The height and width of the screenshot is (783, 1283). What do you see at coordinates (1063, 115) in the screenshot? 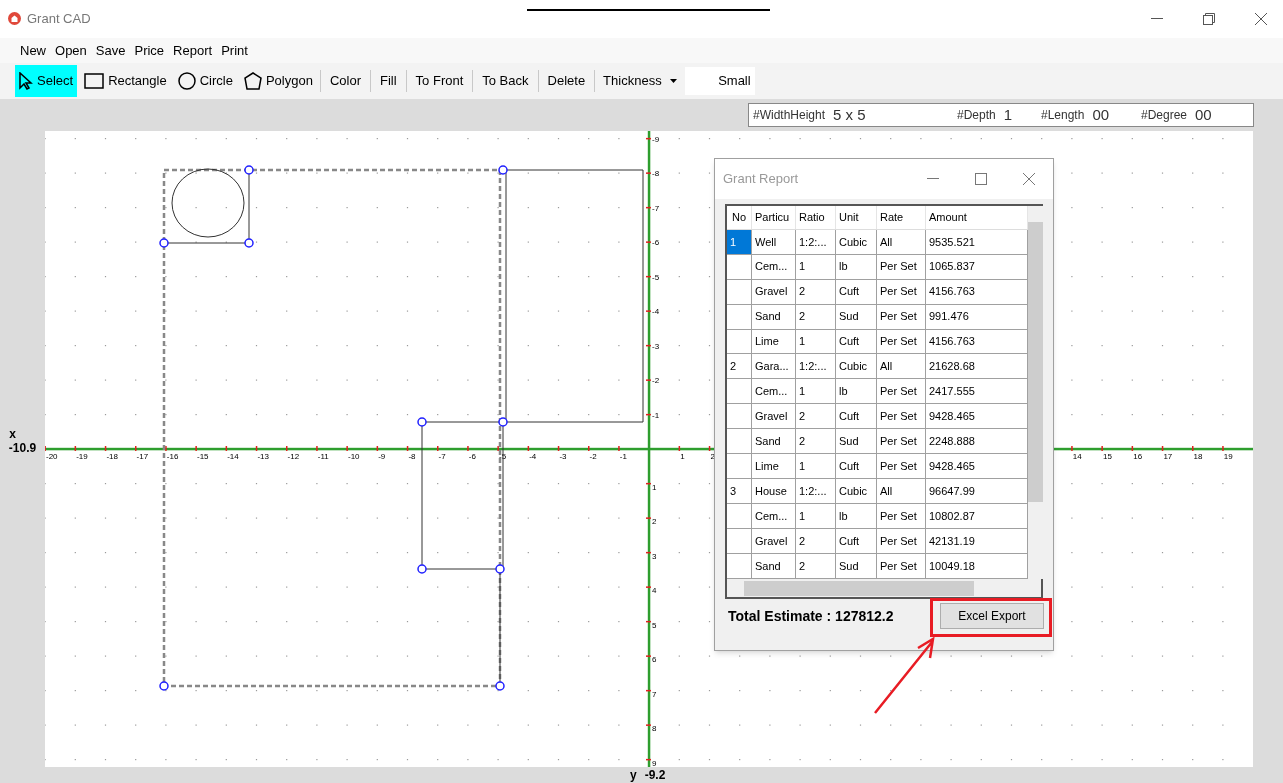
I see `field-label: #Length` at bounding box center [1063, 115].